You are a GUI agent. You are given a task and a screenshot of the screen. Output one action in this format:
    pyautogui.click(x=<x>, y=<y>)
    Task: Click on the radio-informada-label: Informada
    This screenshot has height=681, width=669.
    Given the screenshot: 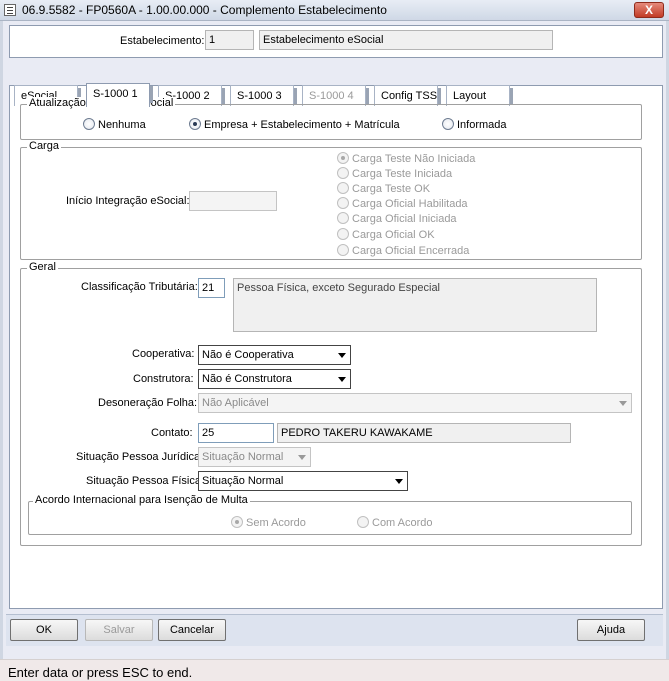 What is the action you would take?
    pyautogui.click(x=482, y=125)
    